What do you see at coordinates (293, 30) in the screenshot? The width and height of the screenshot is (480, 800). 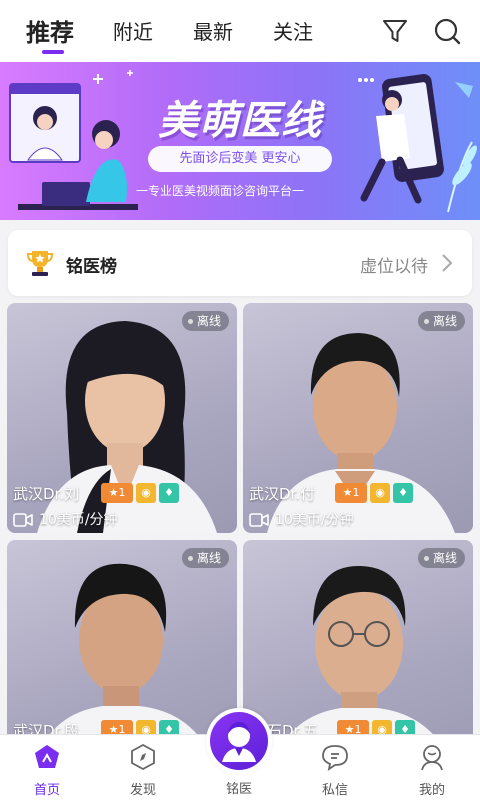 I see `tab-following: 关注` at bounding box center [293, 30].